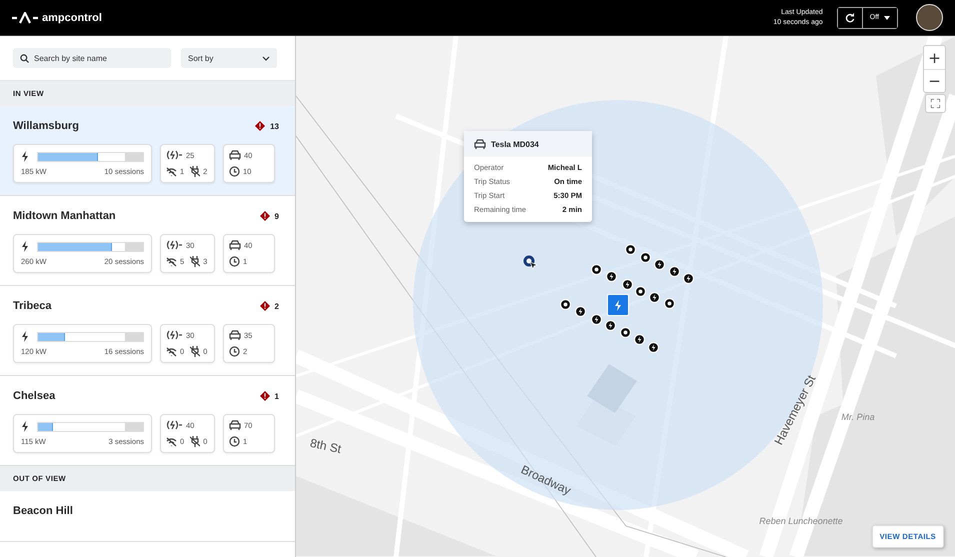 This screenshot has height=557, width=955. Describe the element at coordinates (25, 18) in the screenshot. I see `logo-icon` at that location.